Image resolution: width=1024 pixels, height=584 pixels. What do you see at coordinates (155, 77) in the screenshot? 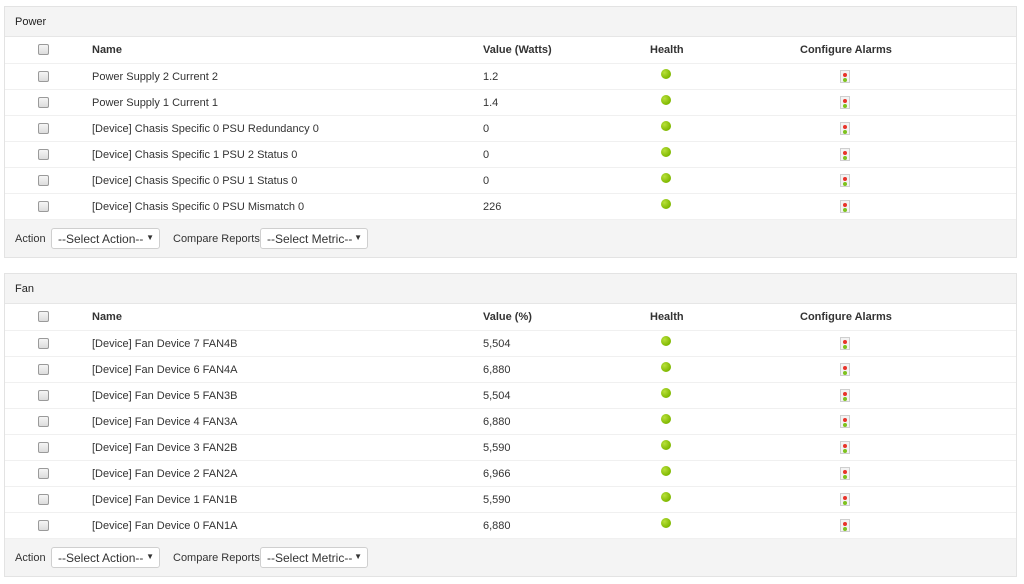
I see `row-name: Power Supply 2 Current 2` at bounding box center [155, 77].